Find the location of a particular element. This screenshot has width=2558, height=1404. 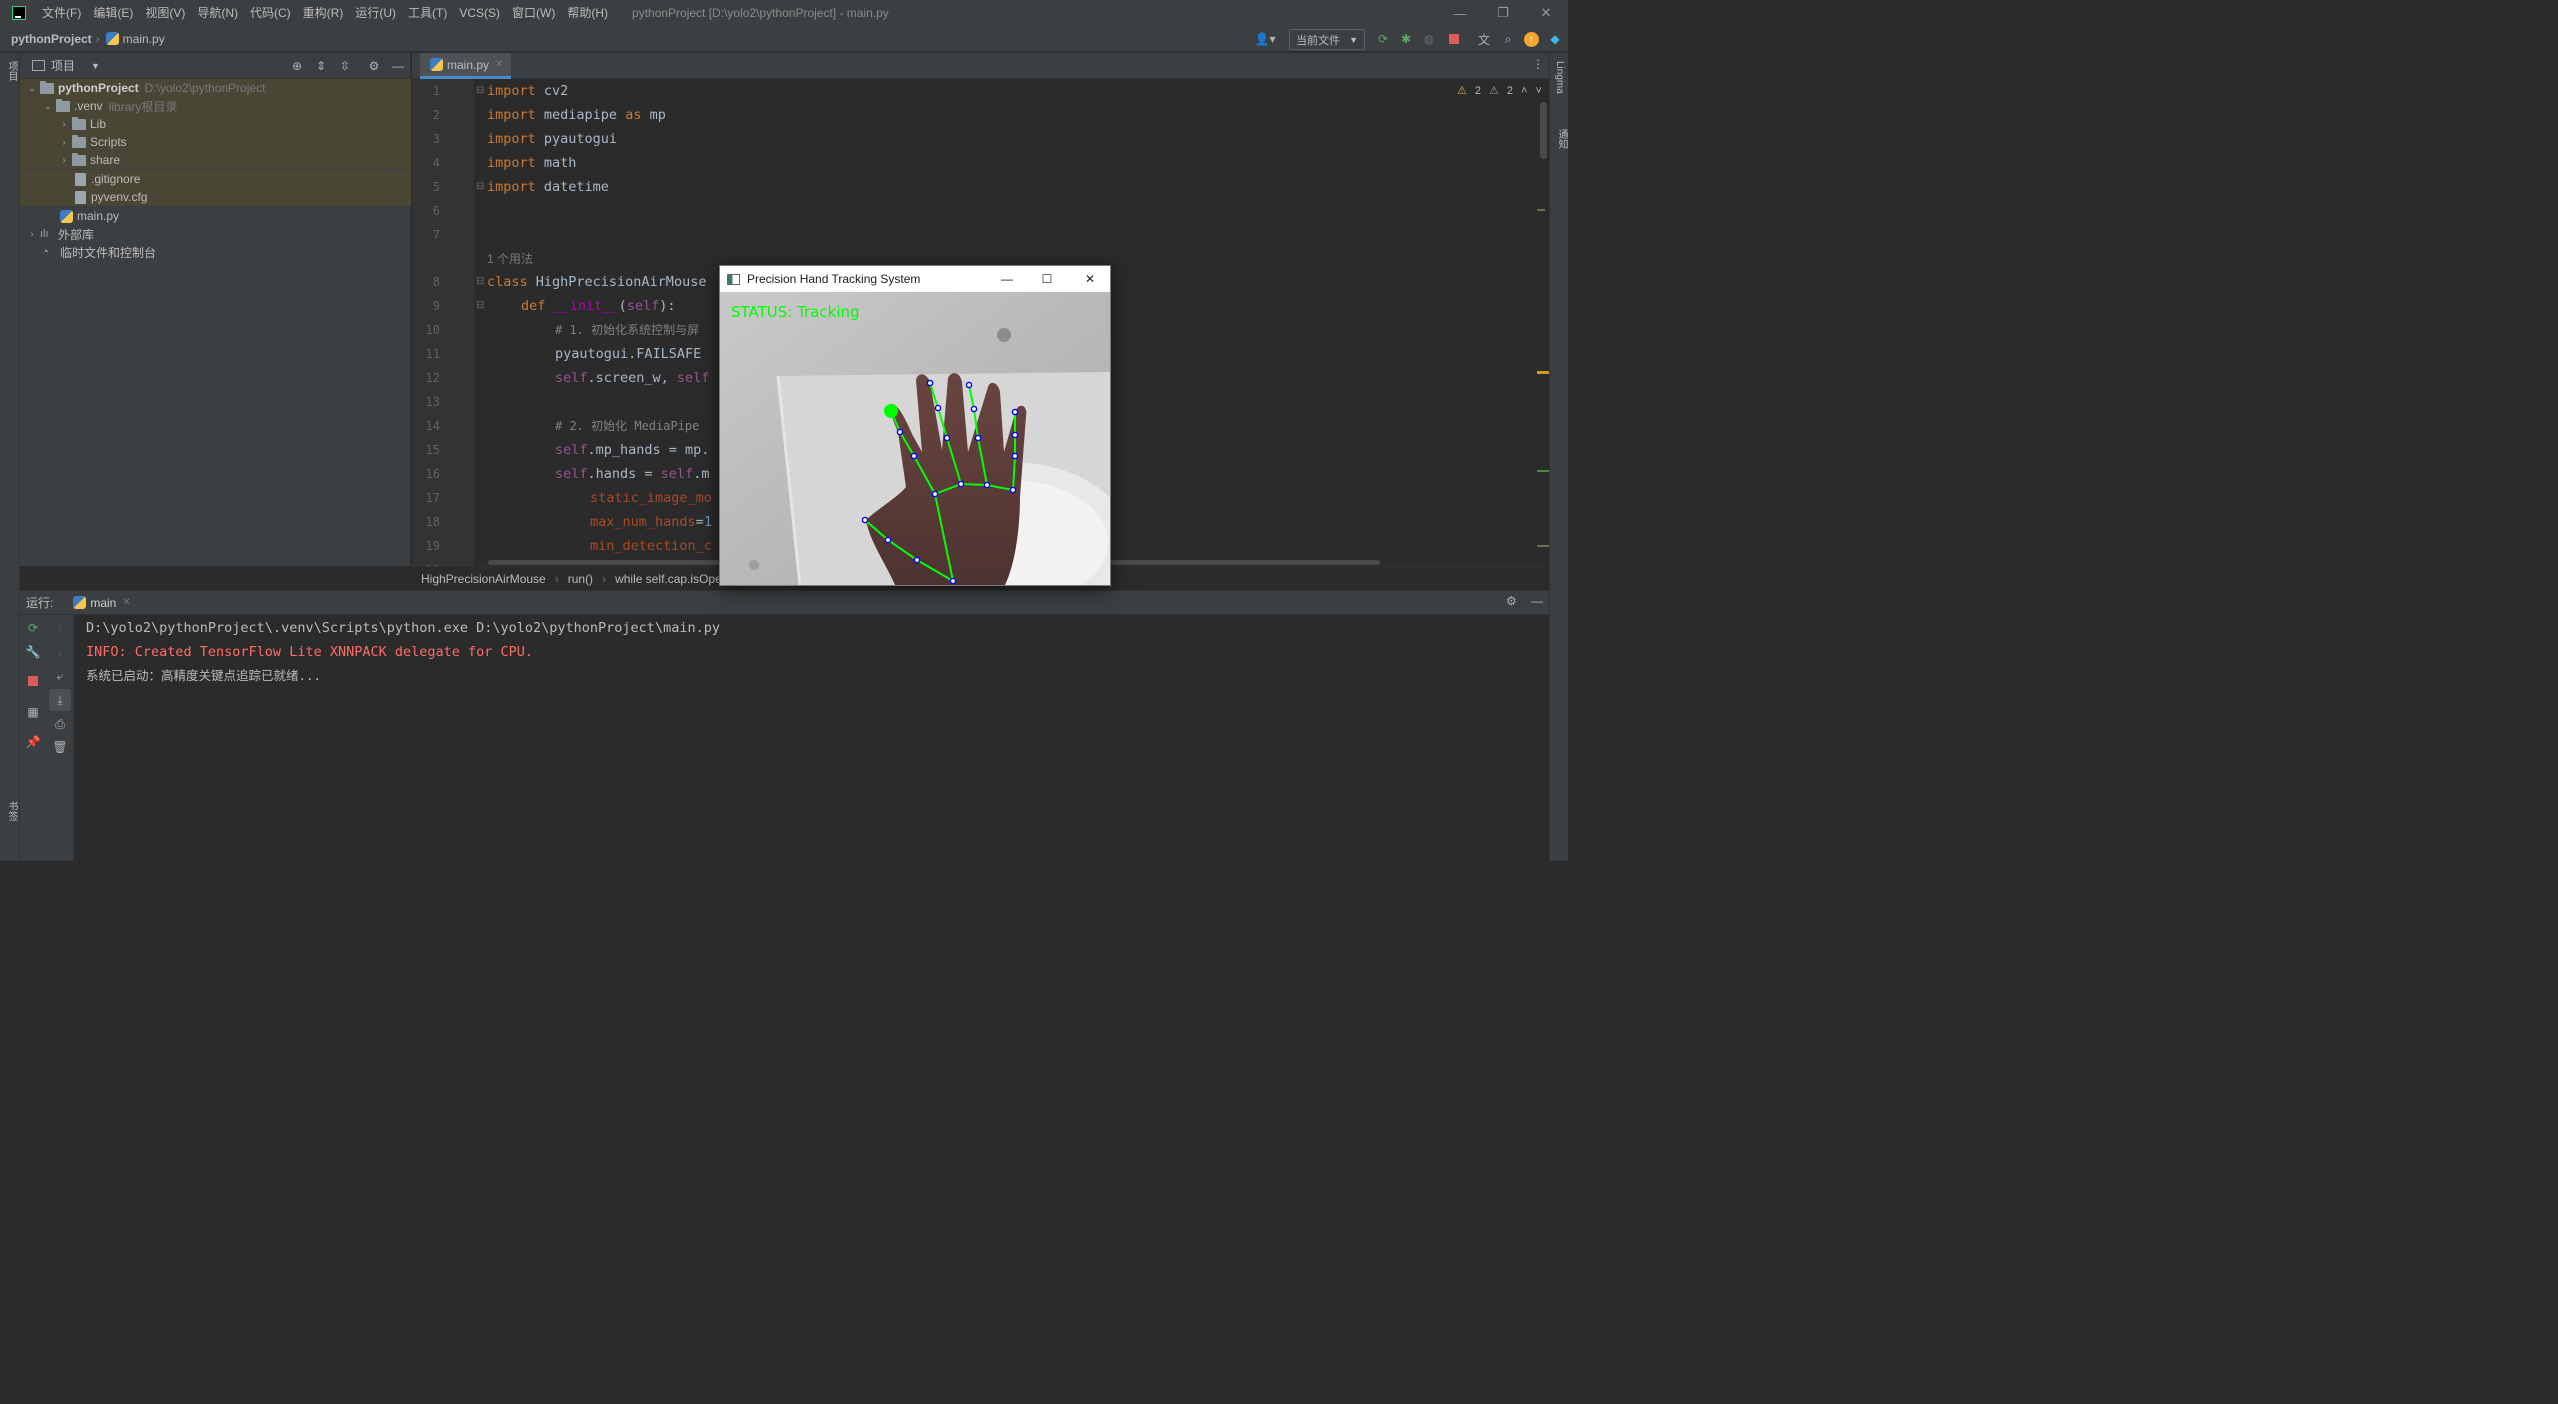

code-text: HighPrecisionAirMouse is located at coordinates (617, 282).